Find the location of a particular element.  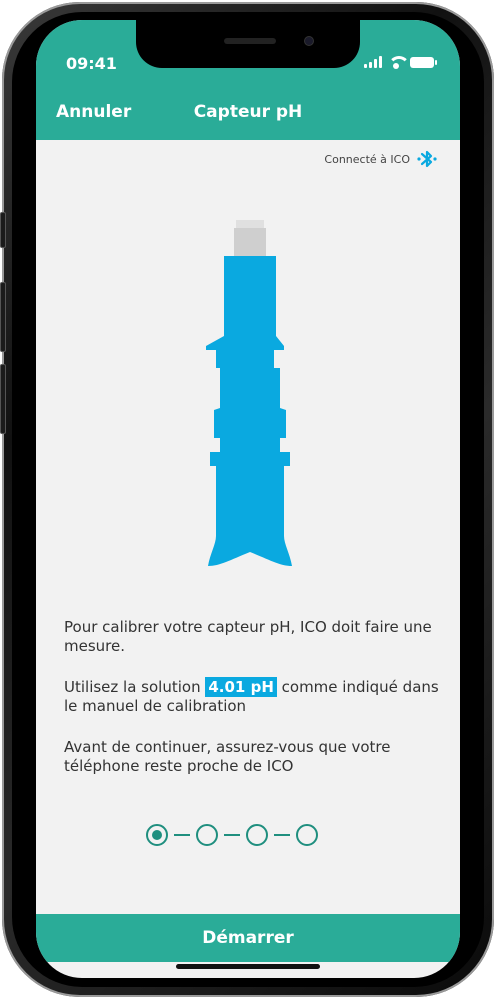

wifi-icon is located at coordinates (399, 62).